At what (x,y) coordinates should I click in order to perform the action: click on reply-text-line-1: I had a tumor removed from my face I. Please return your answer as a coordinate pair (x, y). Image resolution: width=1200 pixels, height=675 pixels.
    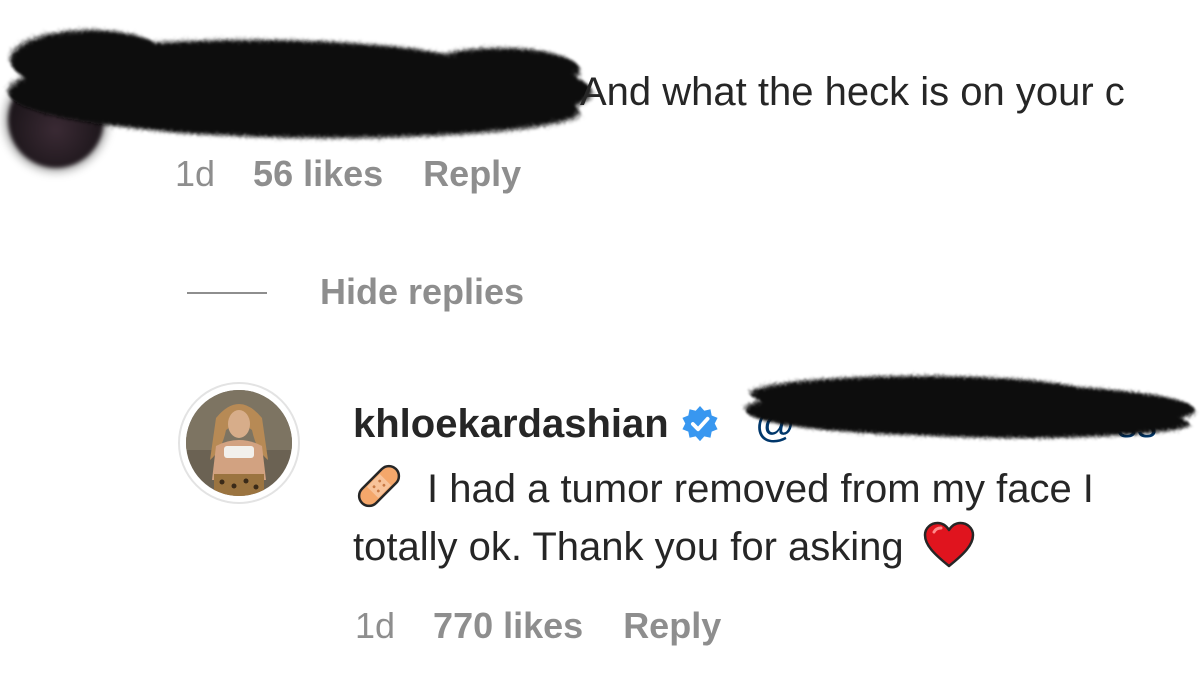
    Looking at the image, I should click on (723, 487).